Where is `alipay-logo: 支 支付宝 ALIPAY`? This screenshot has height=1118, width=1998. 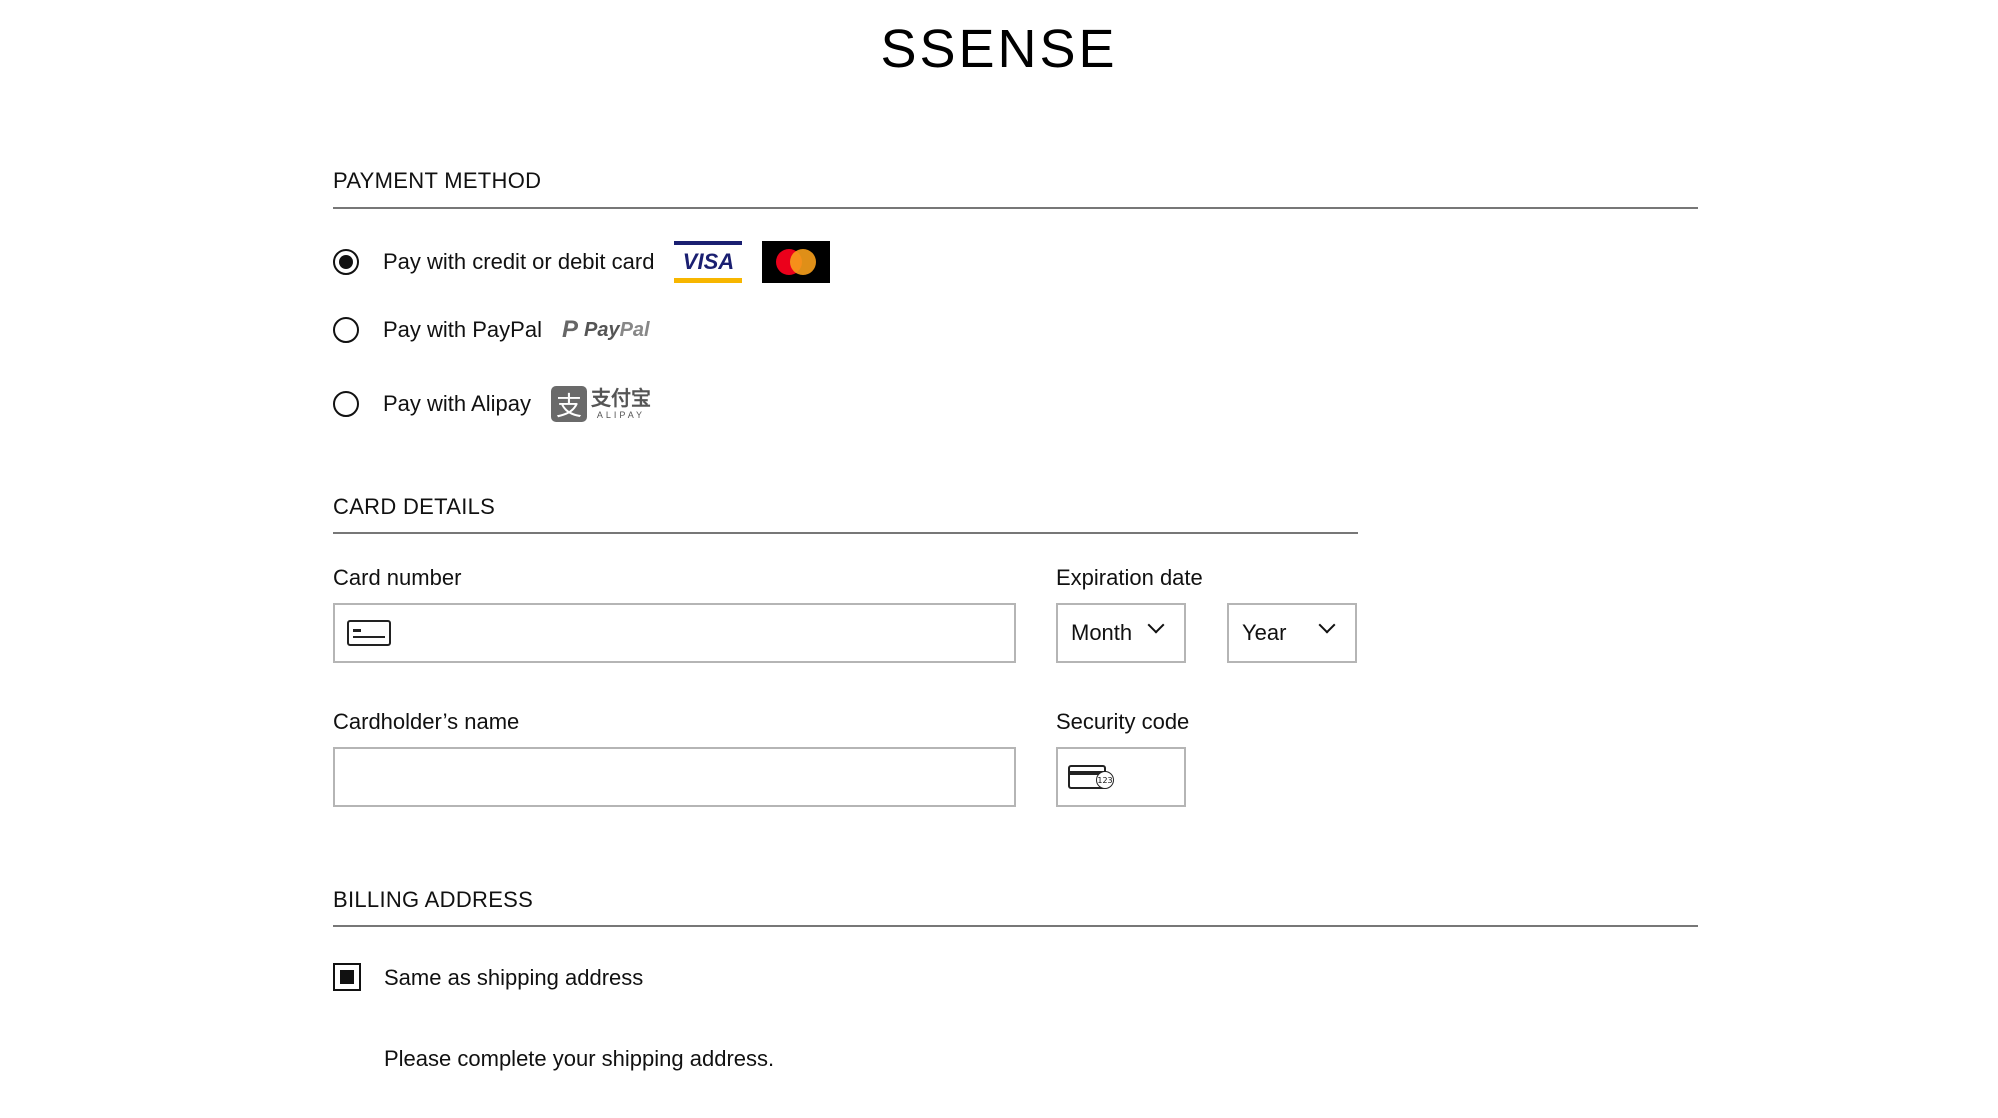
alipay-logo: 支 支付宝 ALIPAY is located at coordinates (600, 404).